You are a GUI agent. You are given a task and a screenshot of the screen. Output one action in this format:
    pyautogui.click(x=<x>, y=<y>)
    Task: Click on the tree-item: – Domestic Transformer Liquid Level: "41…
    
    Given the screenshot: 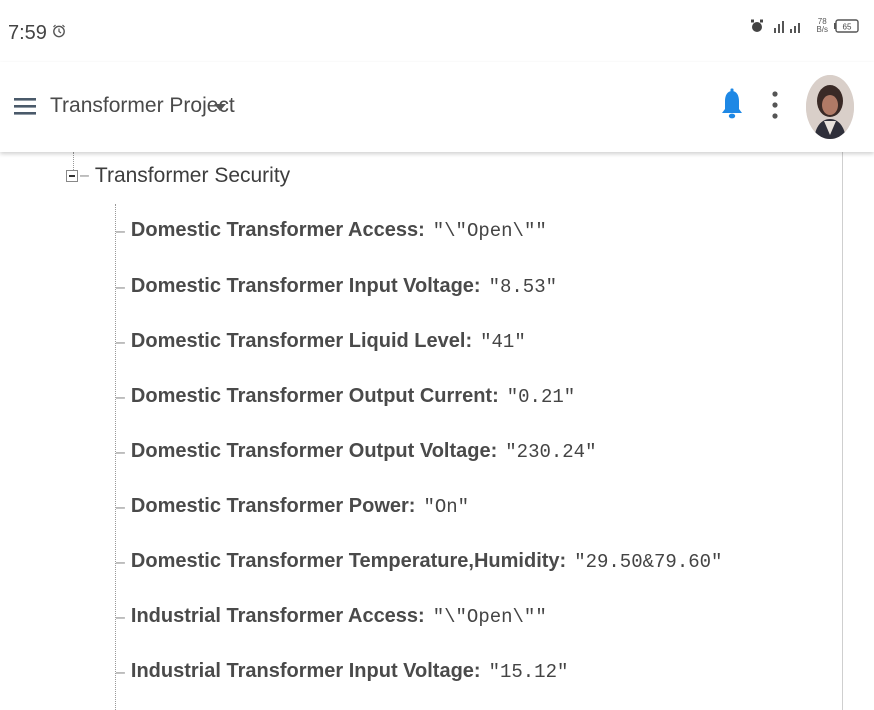 What is the action you would take?
    pyautogui.click(x=321, y=341)
    